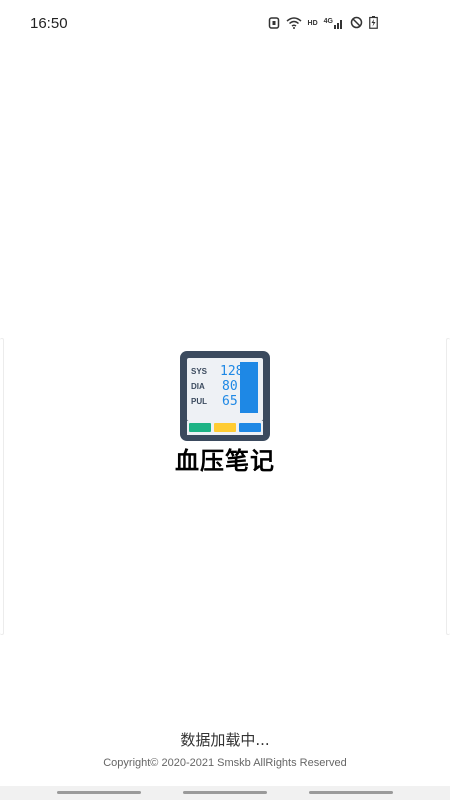 This screenshot has width=450, height=800. Describe the element at coordinates (199, 401) in the screenshot. I see `monitor-label-pul: PUL` at that location.